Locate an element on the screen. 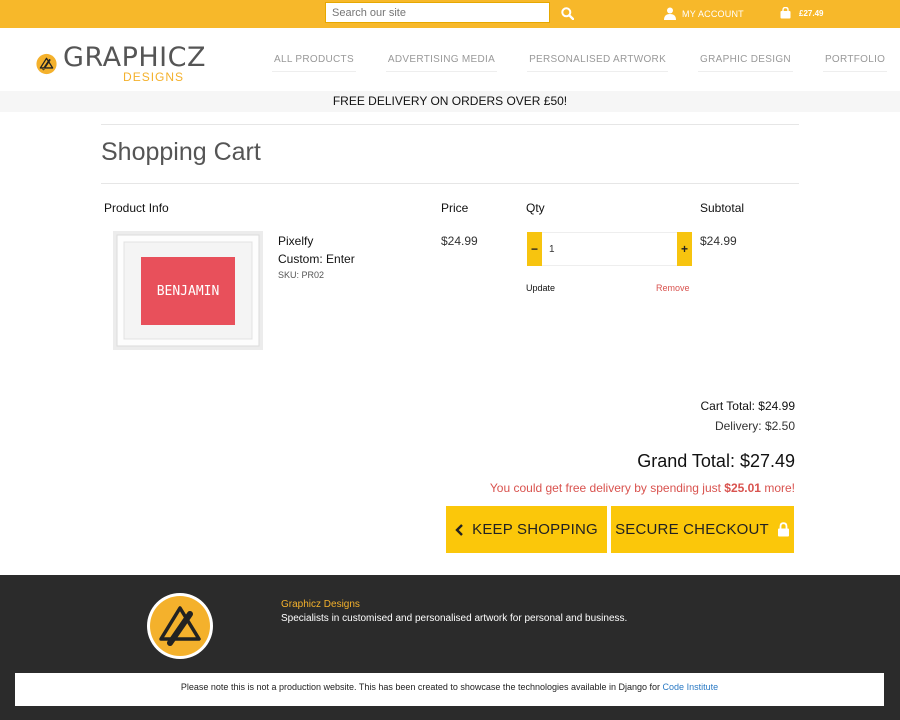  product-subtotal: $24.99 is located at coordinates (718, 241).